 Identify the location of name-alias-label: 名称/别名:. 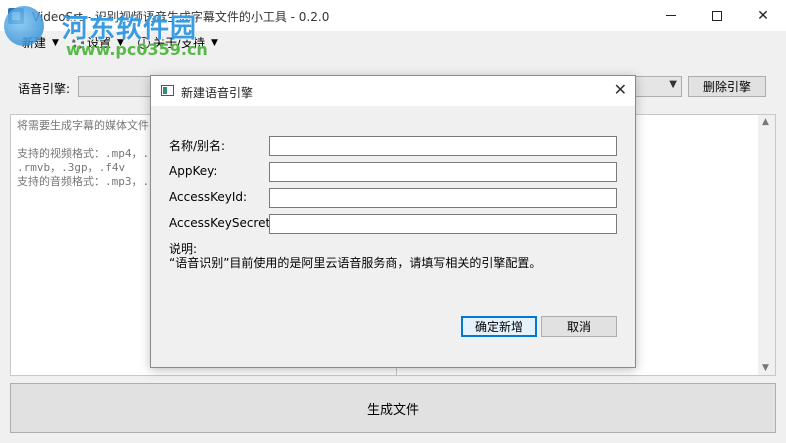
(197, 146).